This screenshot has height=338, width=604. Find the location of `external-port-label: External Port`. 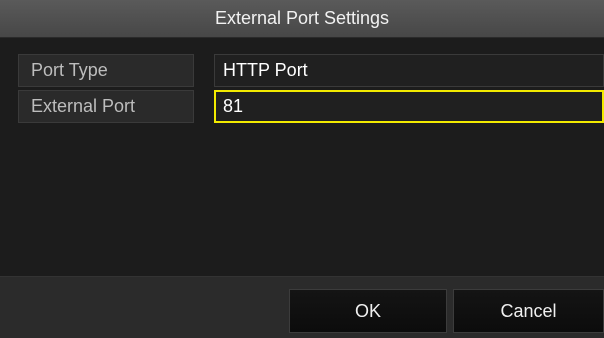

external-port-label: External Port is located at coordinates (106, 106).